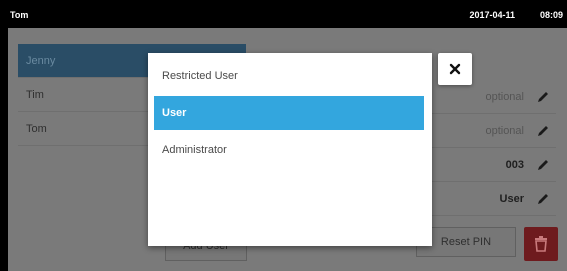  What do you see at coordinates (283, 14) in the screenshot?
I see `status-bar: Tom 2017-04-11 08:09` at bounding box center [283, 14].